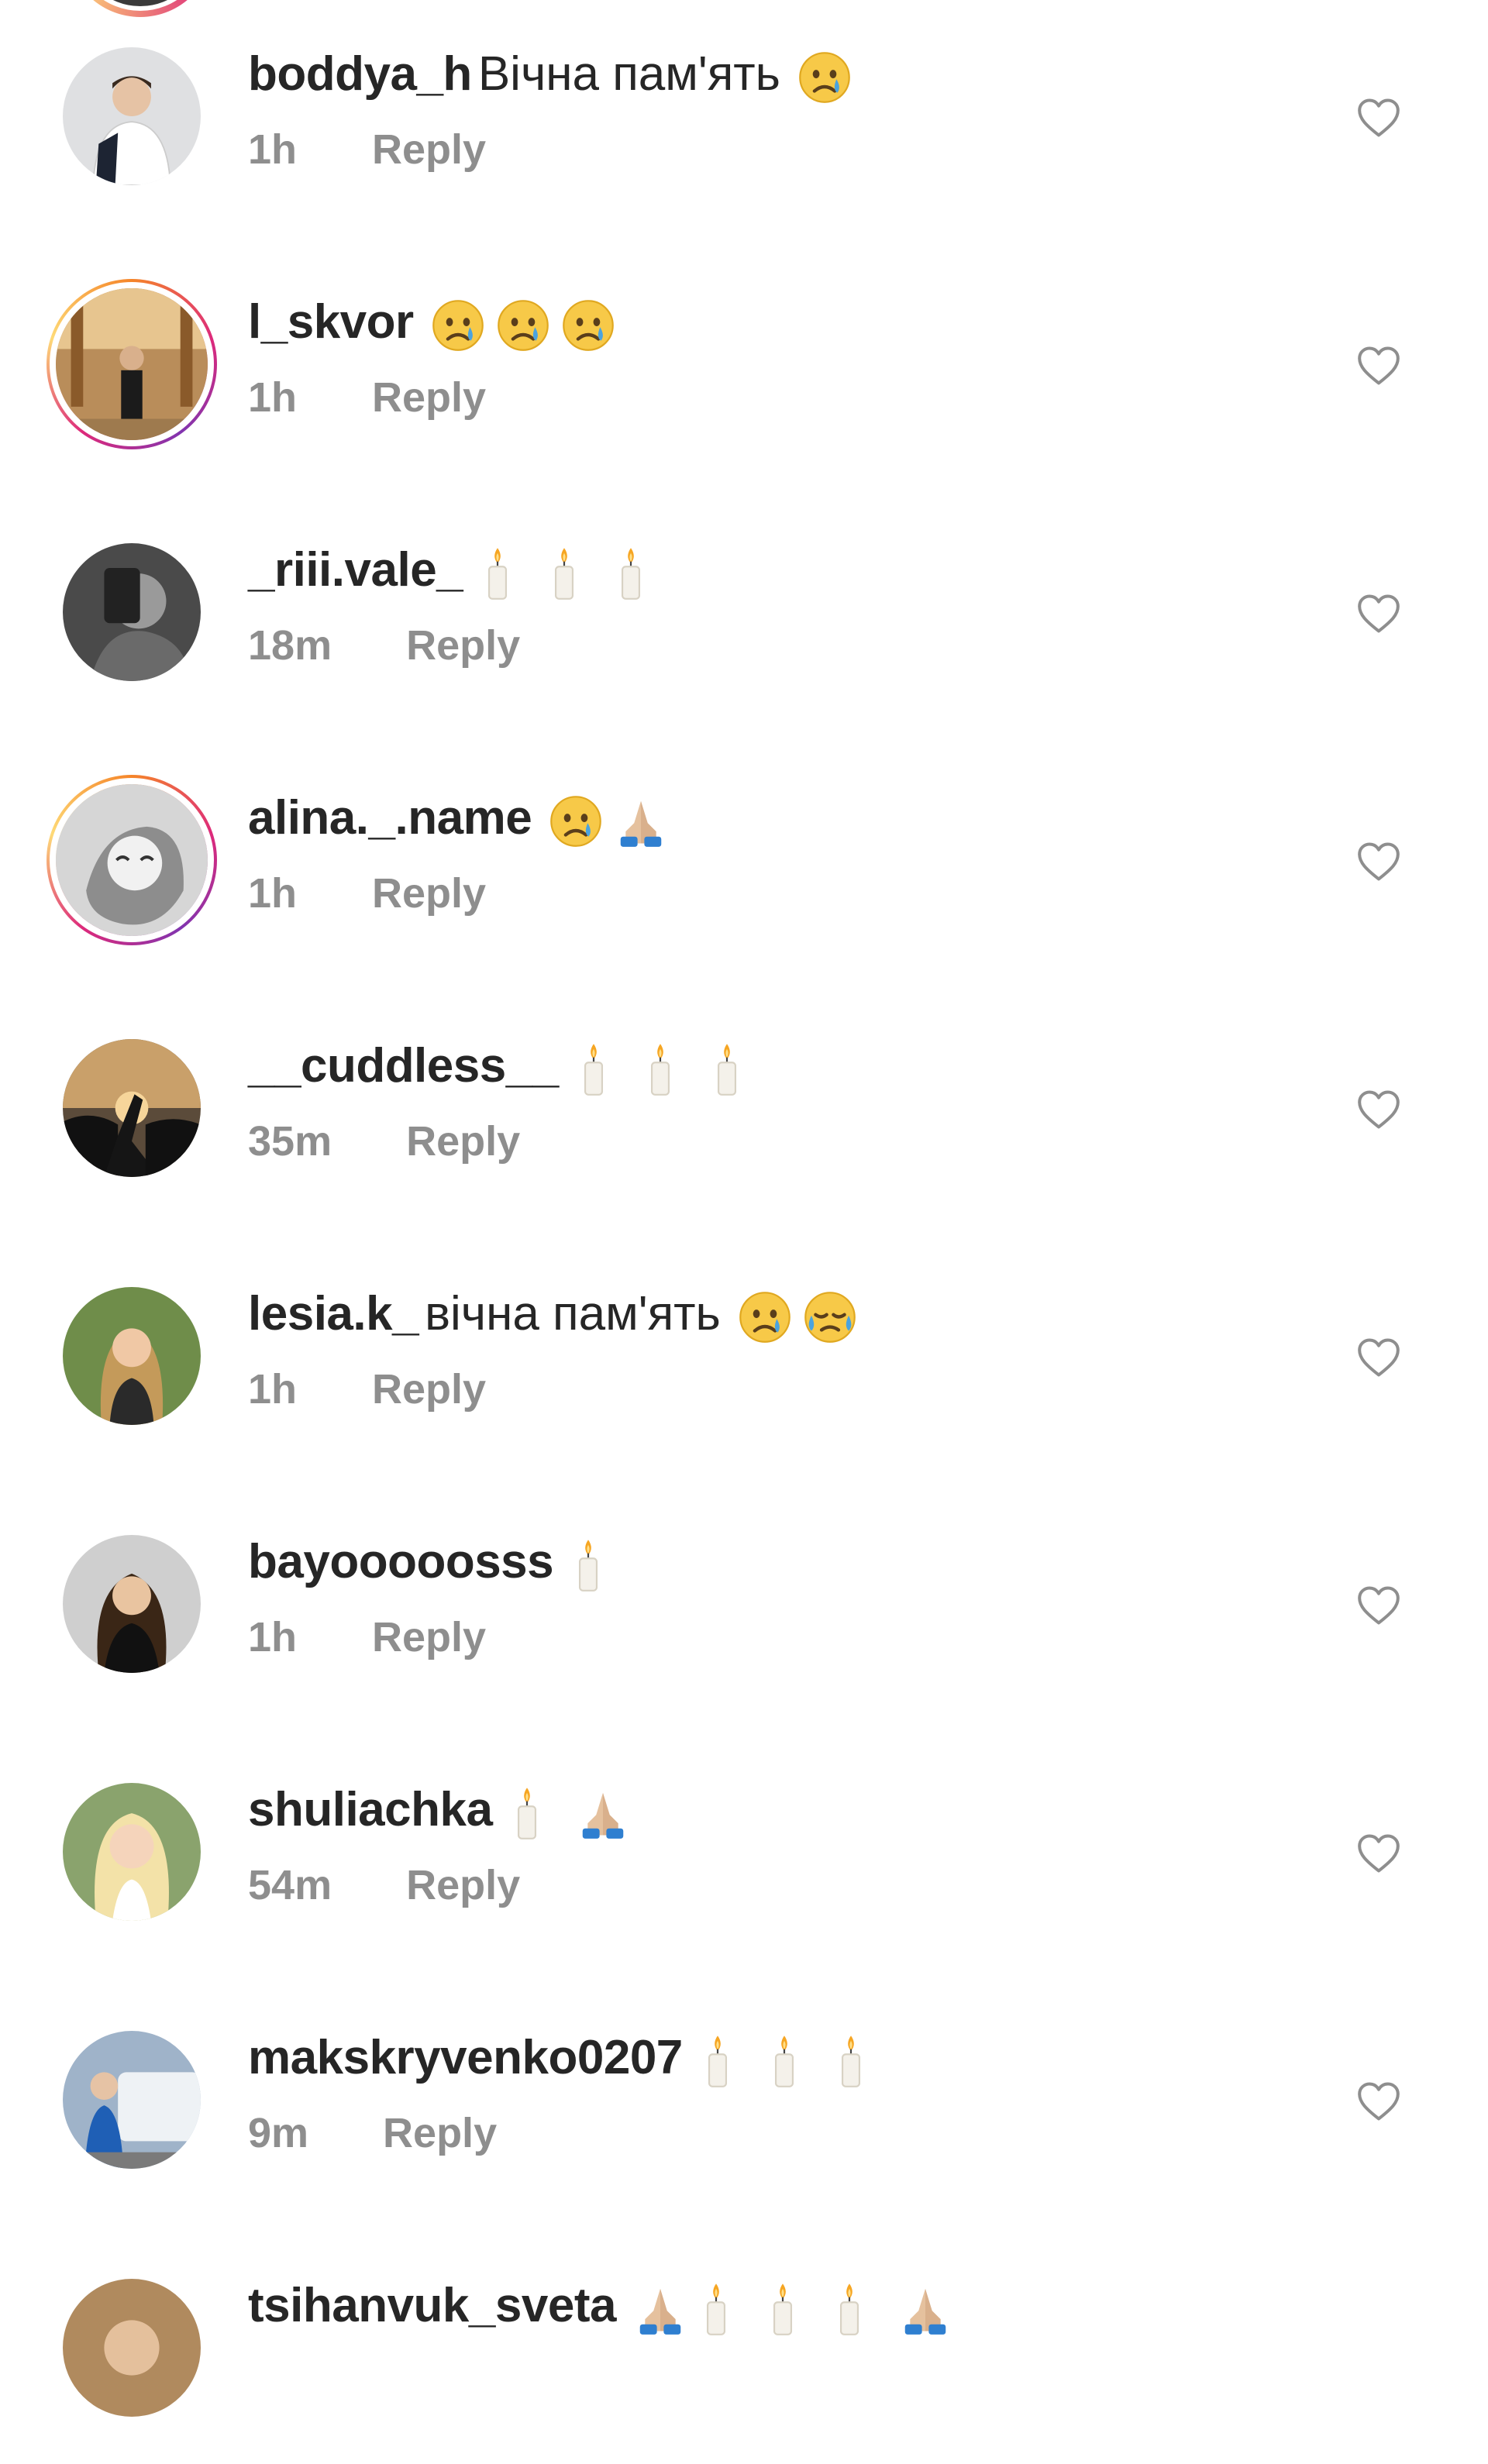  I want to click on comment-line: makskryvenko0207, so click(574, 2060).